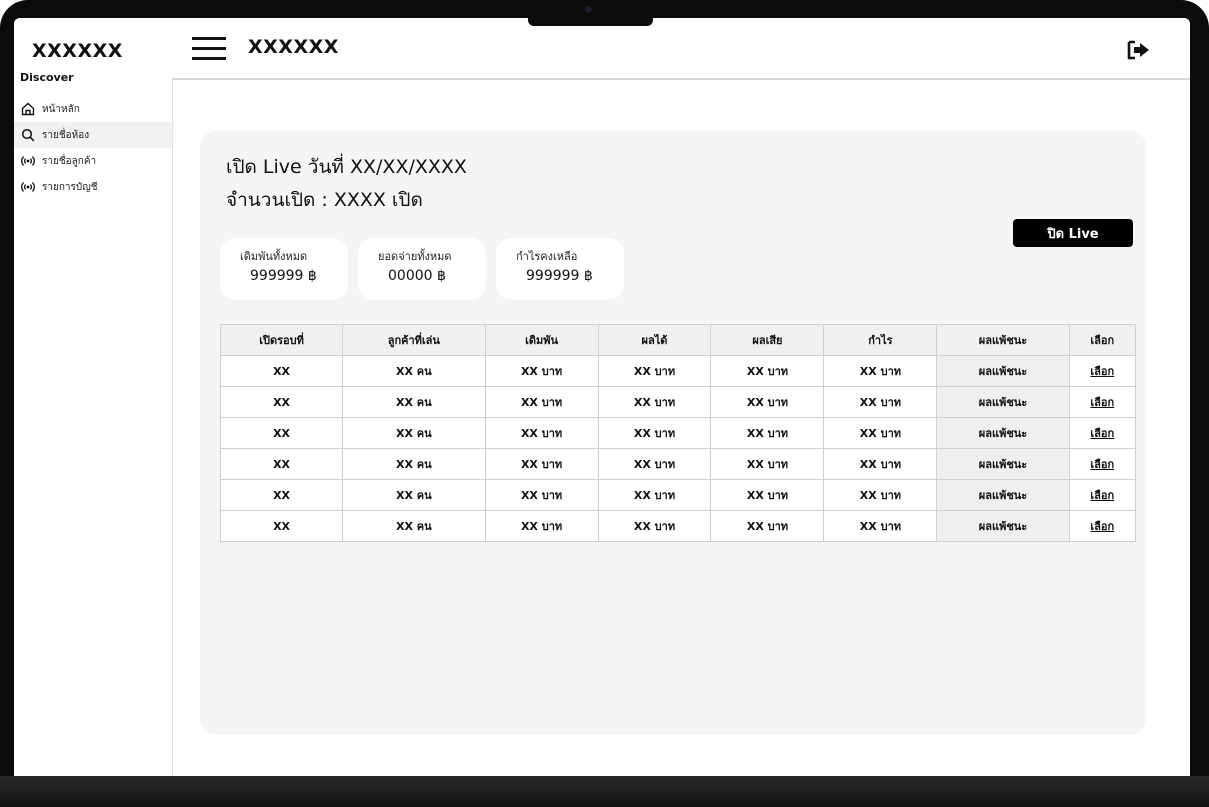  I want to click on brand-logo: XXXXXX, so click(77, 51).